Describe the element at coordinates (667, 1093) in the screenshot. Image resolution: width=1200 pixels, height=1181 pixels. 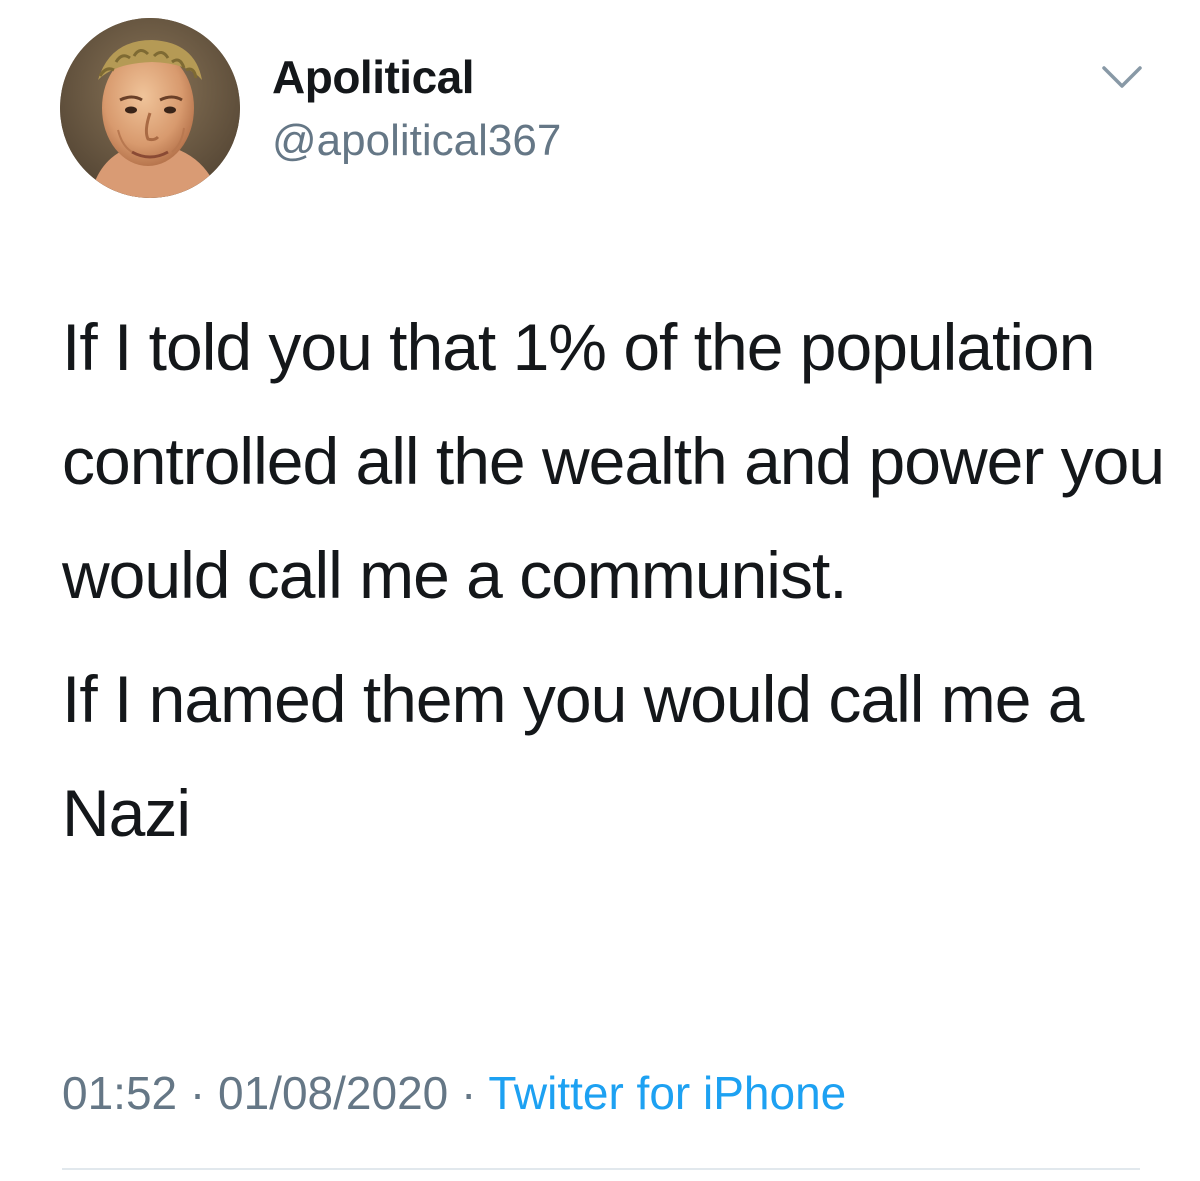
I see `tweet-source-link: Twitter for iPhone` at that location.